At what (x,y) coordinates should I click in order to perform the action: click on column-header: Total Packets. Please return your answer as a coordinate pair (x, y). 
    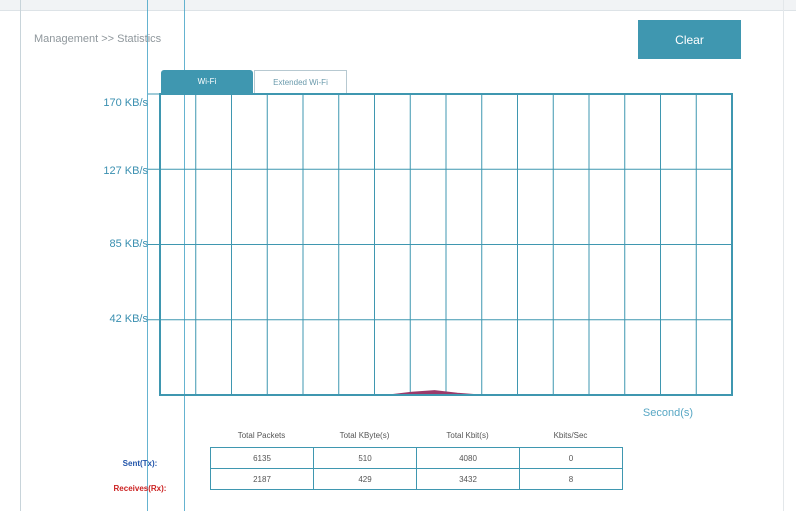
    Looking at the image, I should click on (261, 435).